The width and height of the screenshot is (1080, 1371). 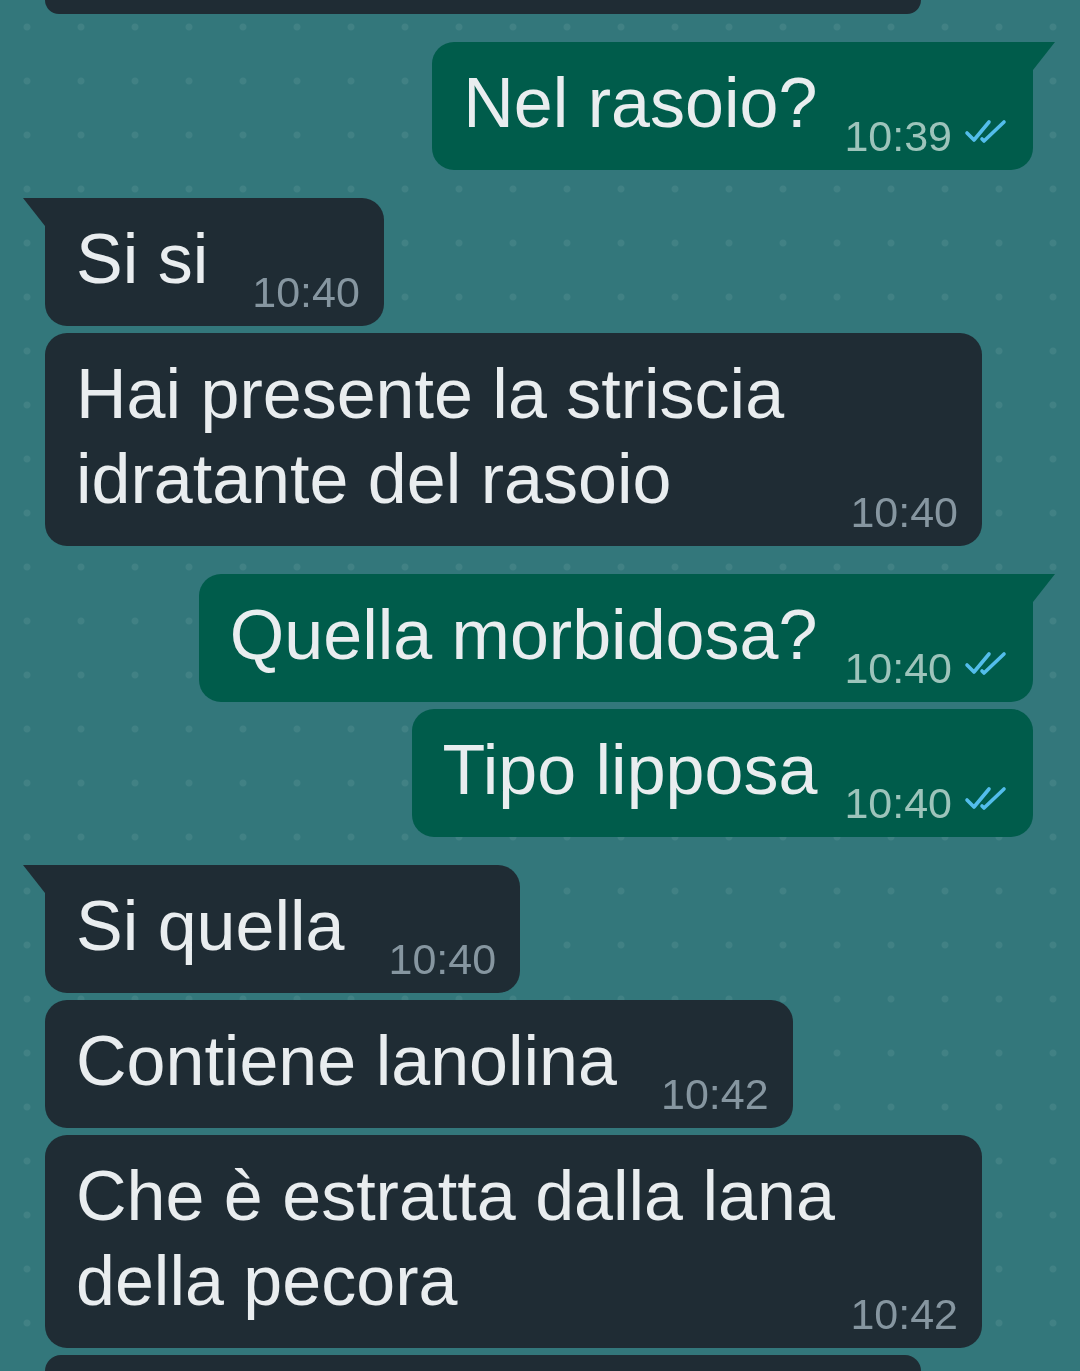 I want to click on message-time: 10:39, so click(x=898, y=136).